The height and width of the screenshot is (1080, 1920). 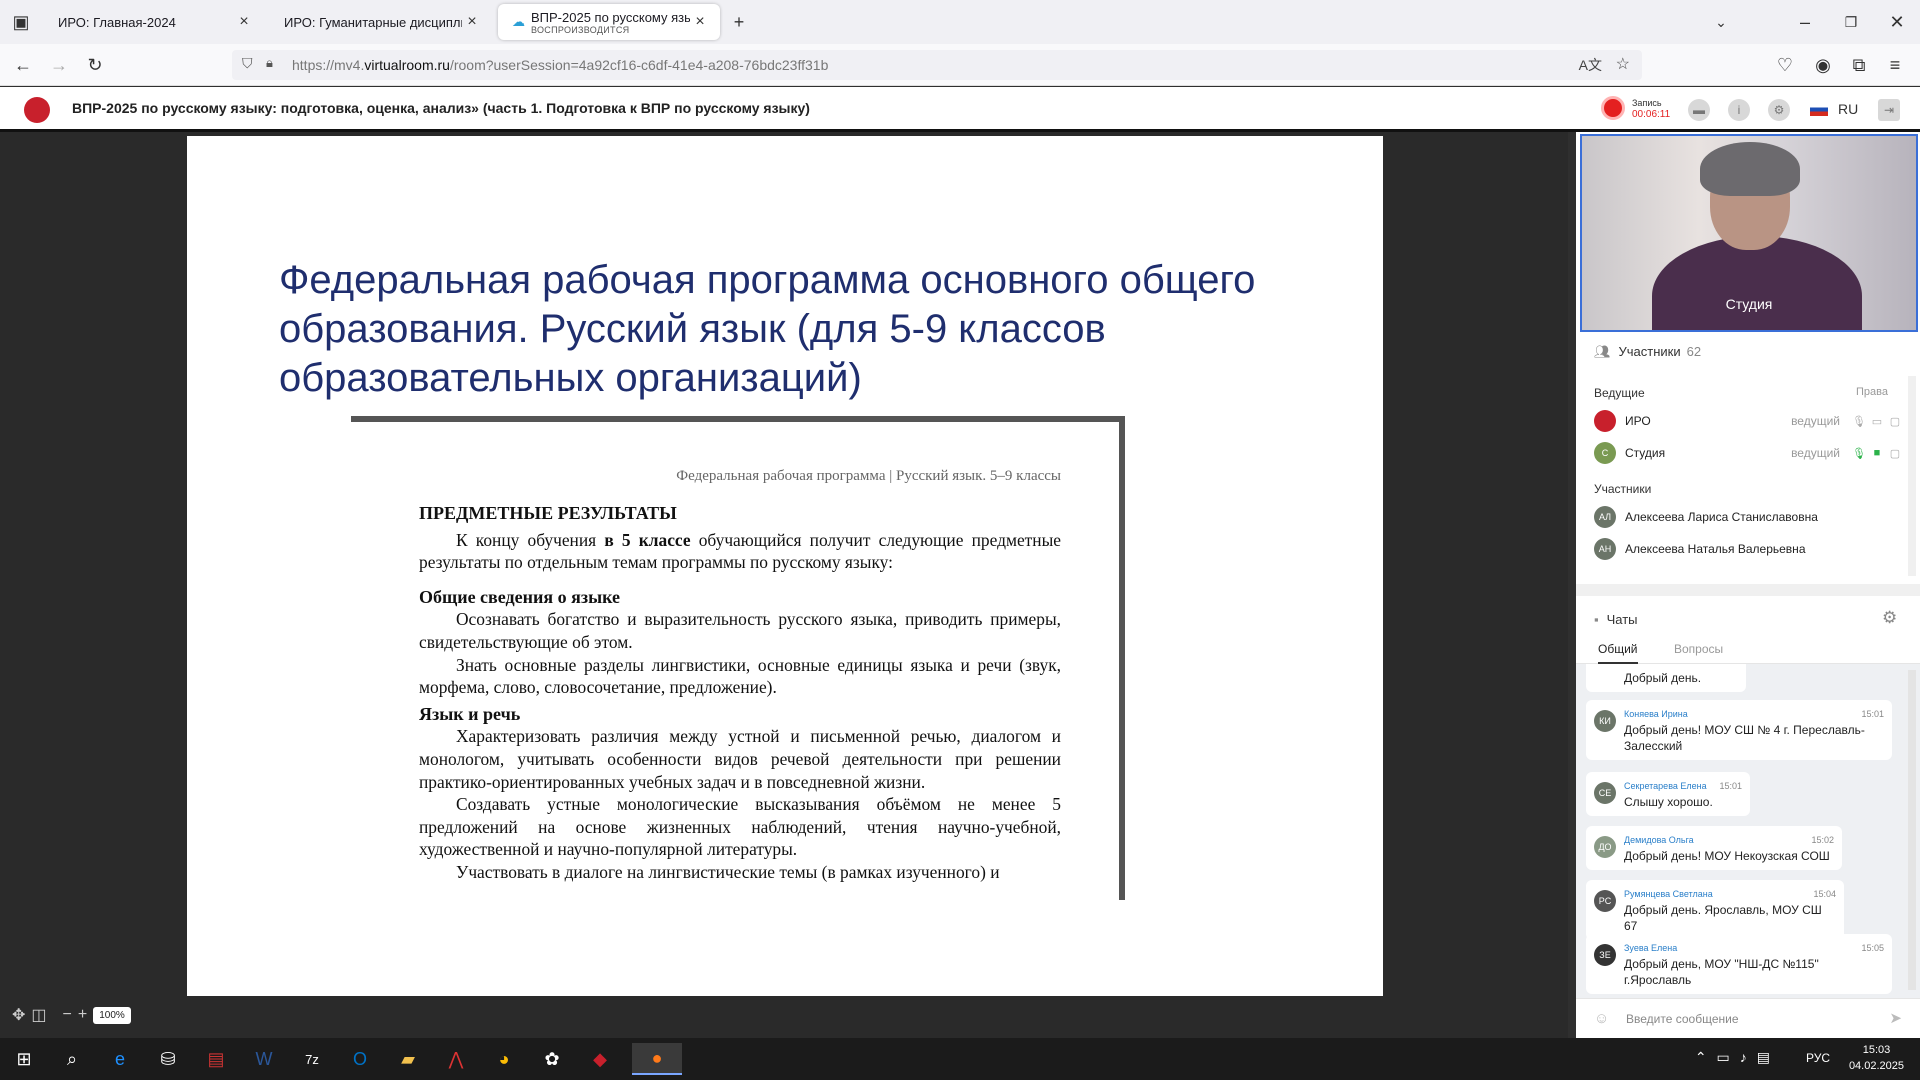 I want to click on tab-iro-main: ИРО: Главная-2024 ×, so click(x=154, y=22).